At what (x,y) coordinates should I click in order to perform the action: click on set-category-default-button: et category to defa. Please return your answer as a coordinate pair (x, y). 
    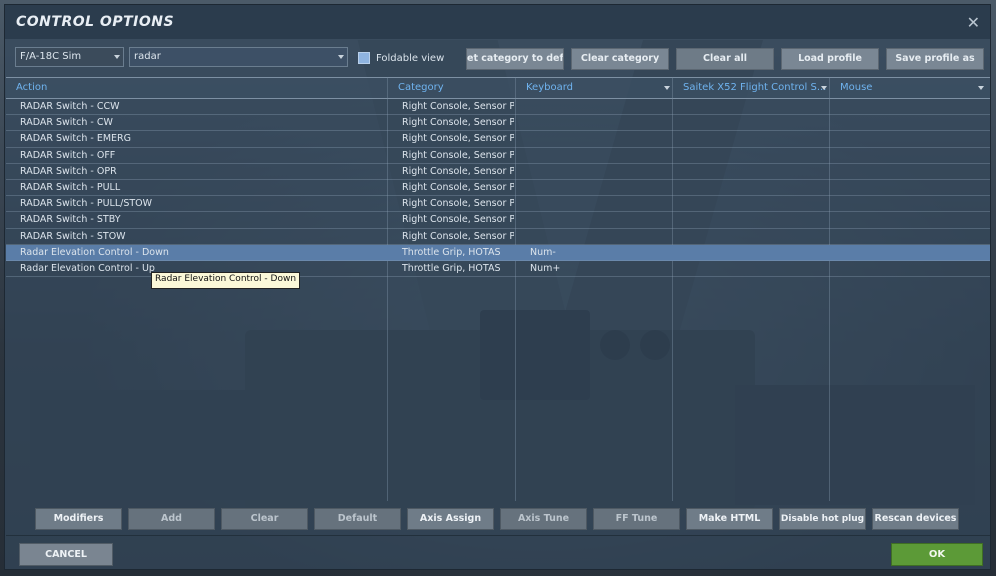
    Looking at the image, I should click on (515, 59).